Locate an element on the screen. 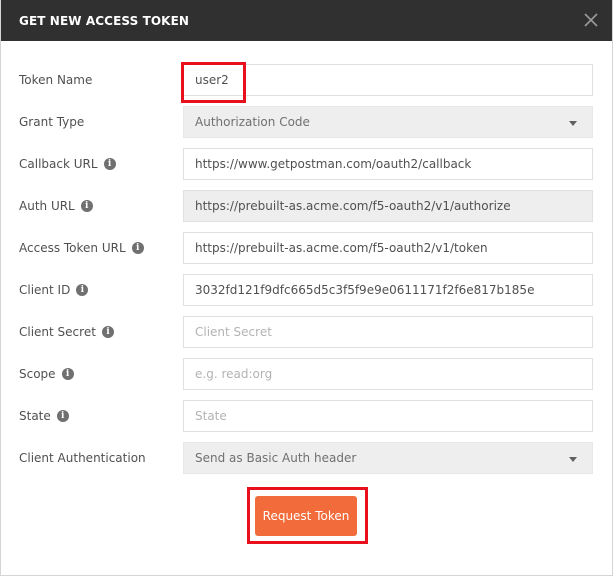 The image size is (613, 577). auth-url-label: Auth URL i is located at coordinates (56, 206).